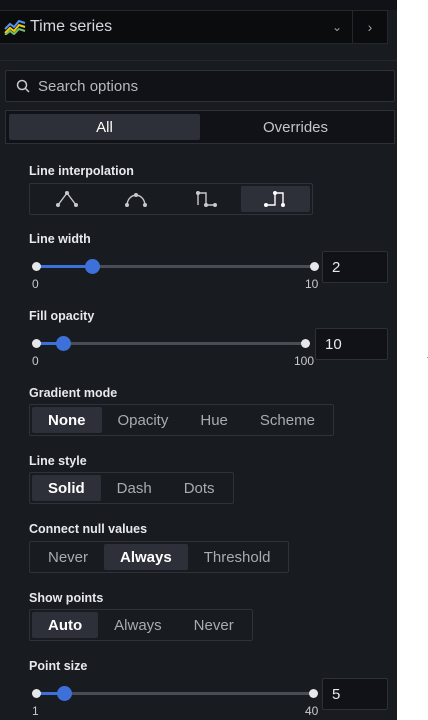 The image size is (428, 720). I want to click on visualization-name: Time series, so click(71, 26).